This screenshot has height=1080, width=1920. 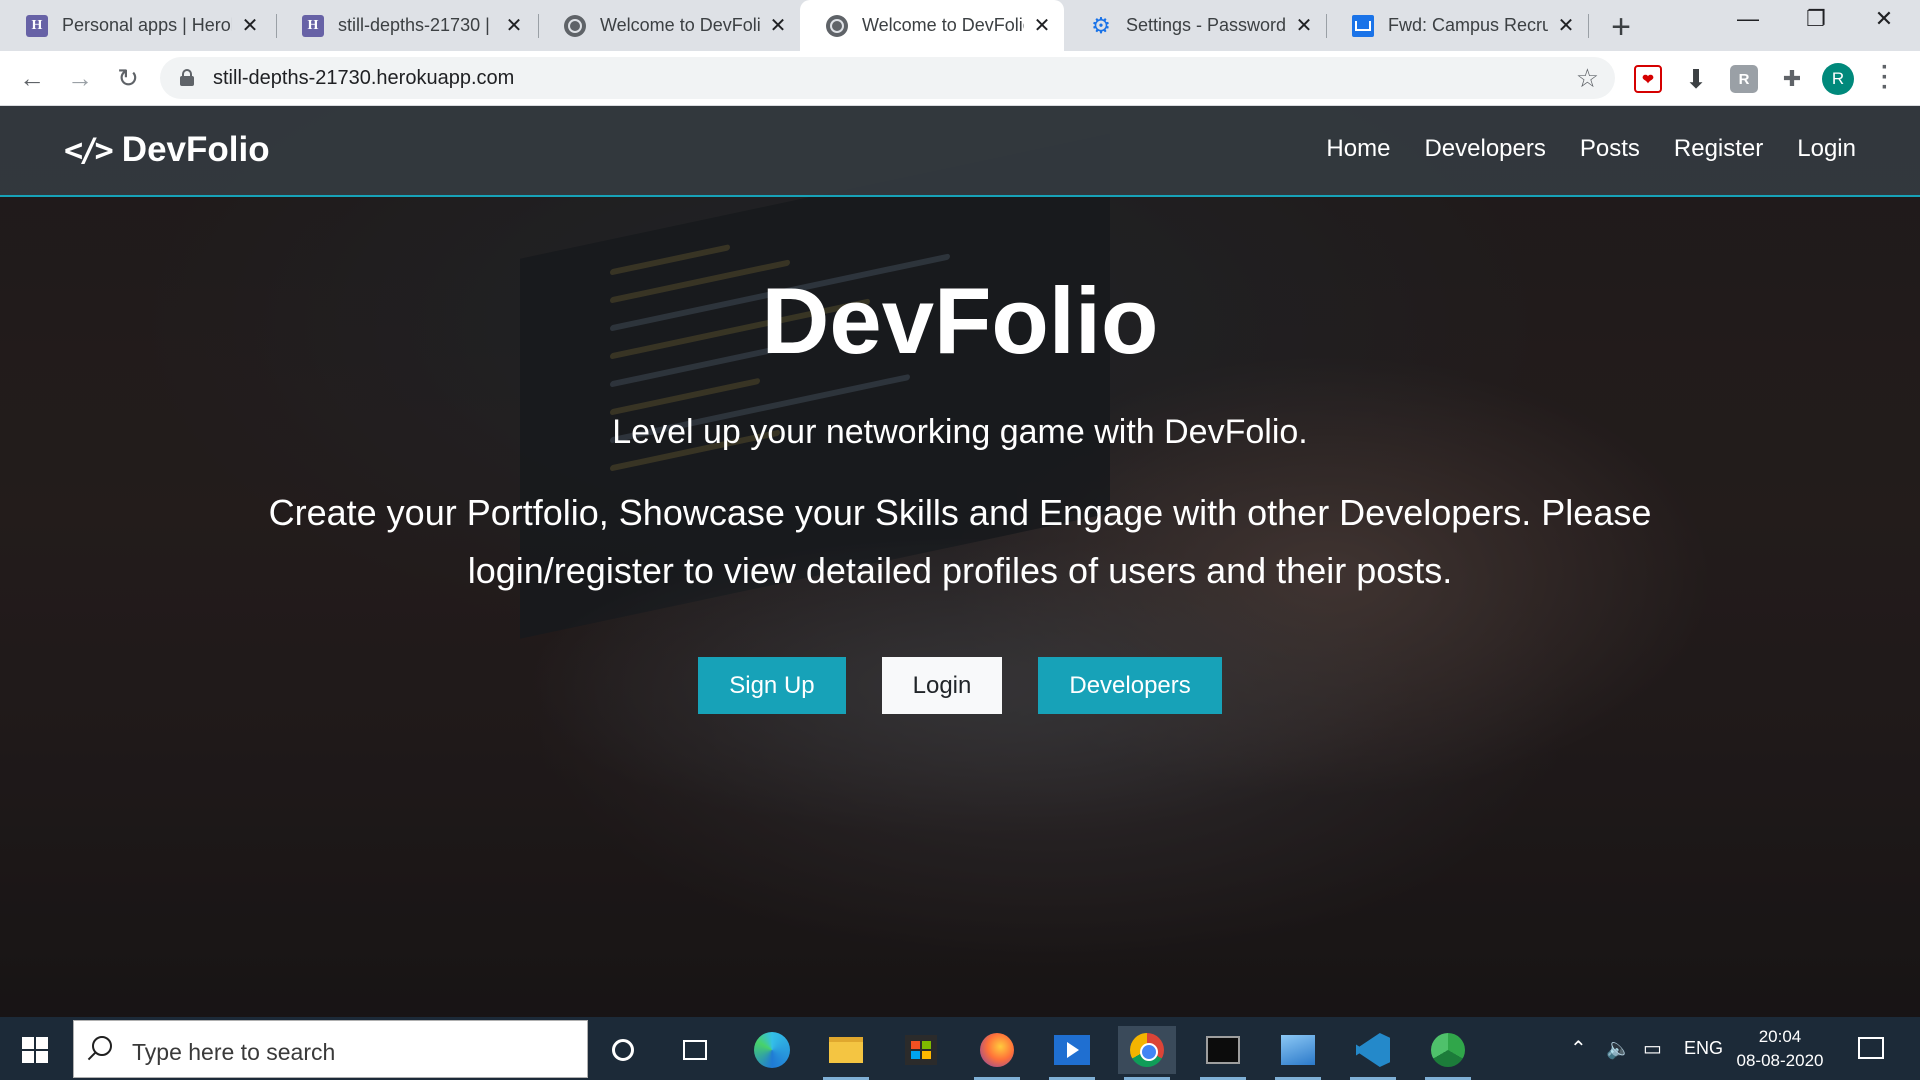 I want to click on firefox-icon, so click(x=997, y=1053).